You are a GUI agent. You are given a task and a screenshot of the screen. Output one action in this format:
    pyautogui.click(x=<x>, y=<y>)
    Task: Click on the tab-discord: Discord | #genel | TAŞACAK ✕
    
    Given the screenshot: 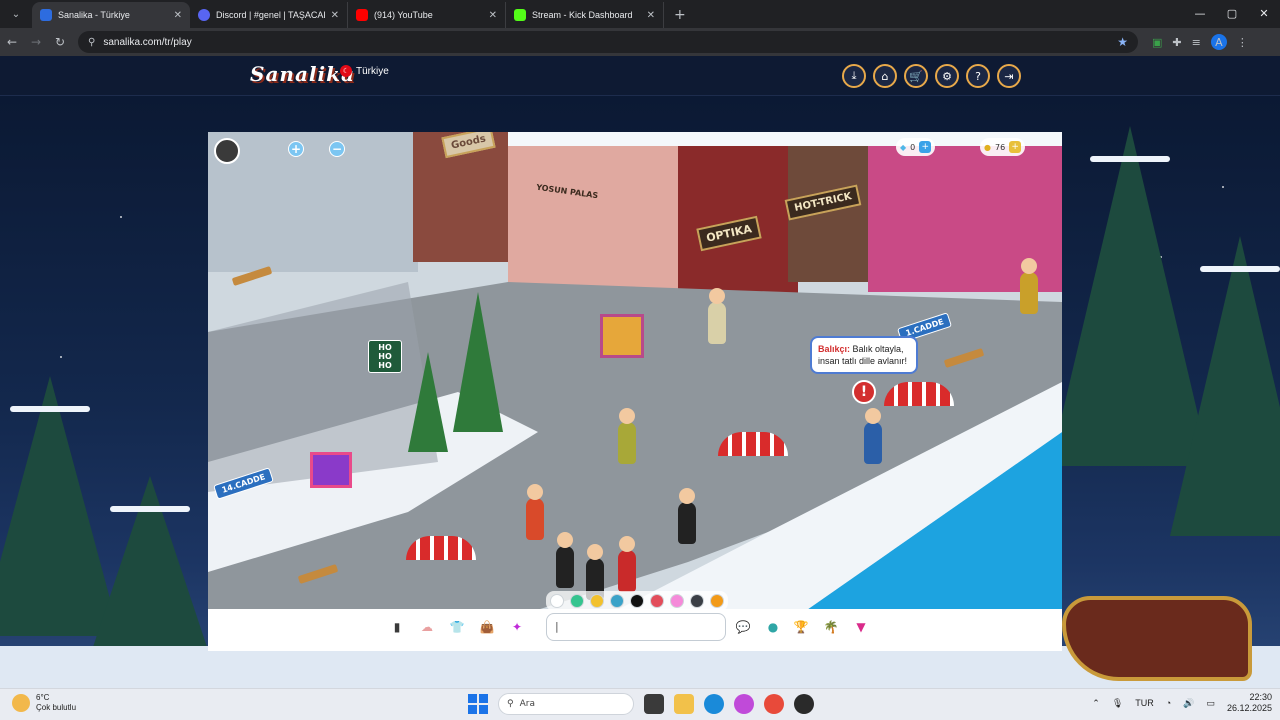 What is the action you would take?
    pyautogui.click(x=269, y=15)
    